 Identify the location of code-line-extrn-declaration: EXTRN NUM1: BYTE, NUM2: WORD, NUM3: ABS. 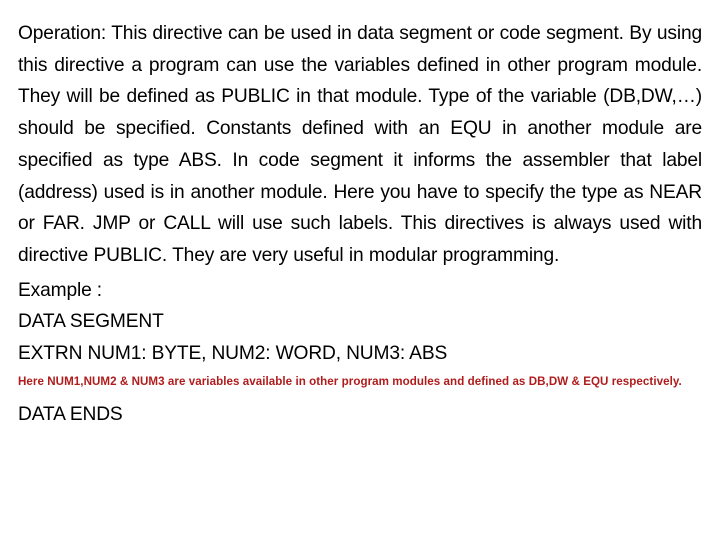
(233, 354).